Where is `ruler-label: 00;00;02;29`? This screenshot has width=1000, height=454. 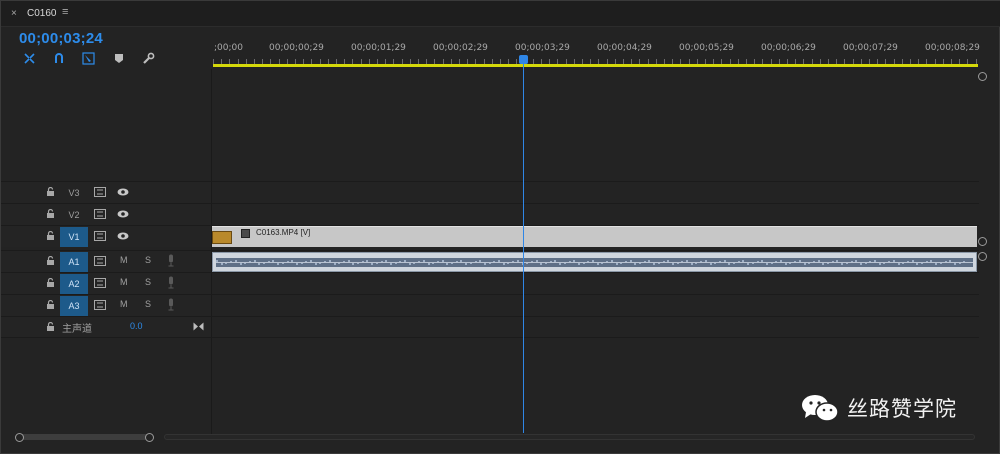
ruler-label: 00;00;02;29 is located at coordinates (460, 48).